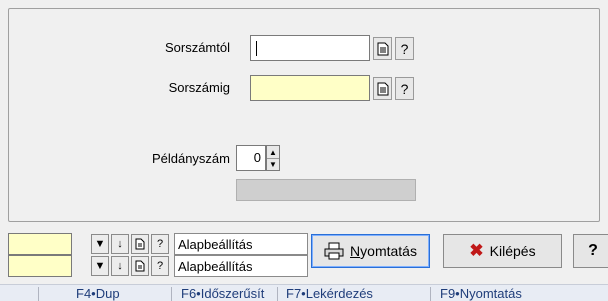 This screenshot has height=301, width=608. Describe the element at coordinates (98, 293) in the screenshot. I see `fkey-f4: F4•Dup` at that location.